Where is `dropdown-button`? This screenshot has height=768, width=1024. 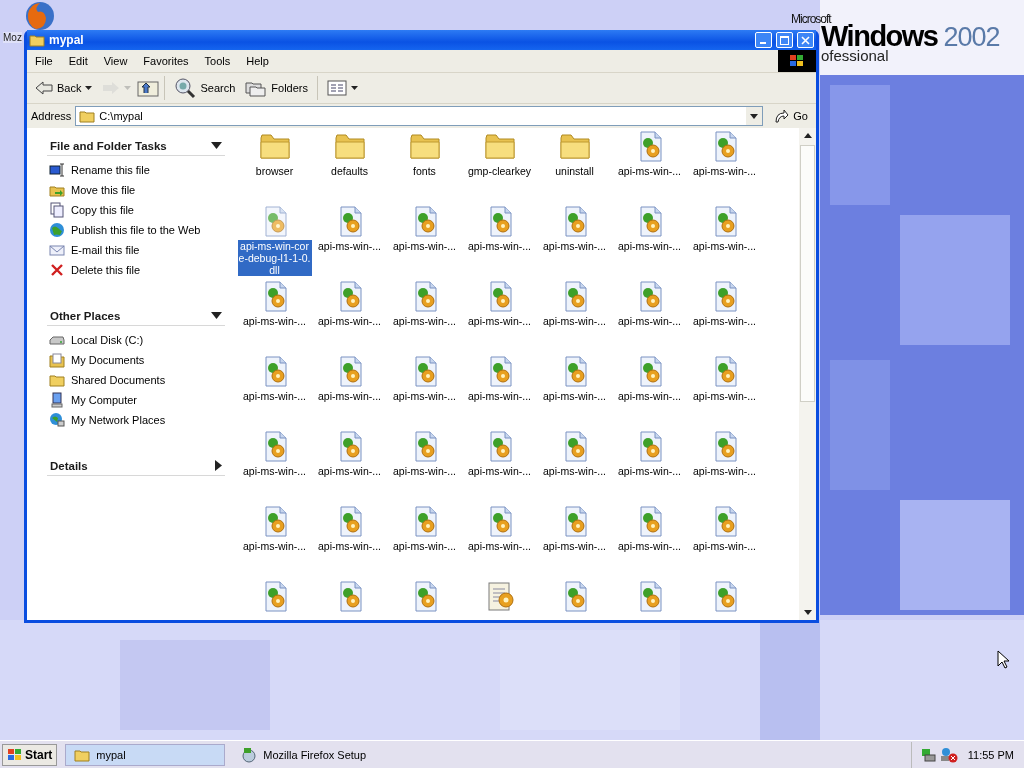 dropdown-button is located at coordinates (754, 116).